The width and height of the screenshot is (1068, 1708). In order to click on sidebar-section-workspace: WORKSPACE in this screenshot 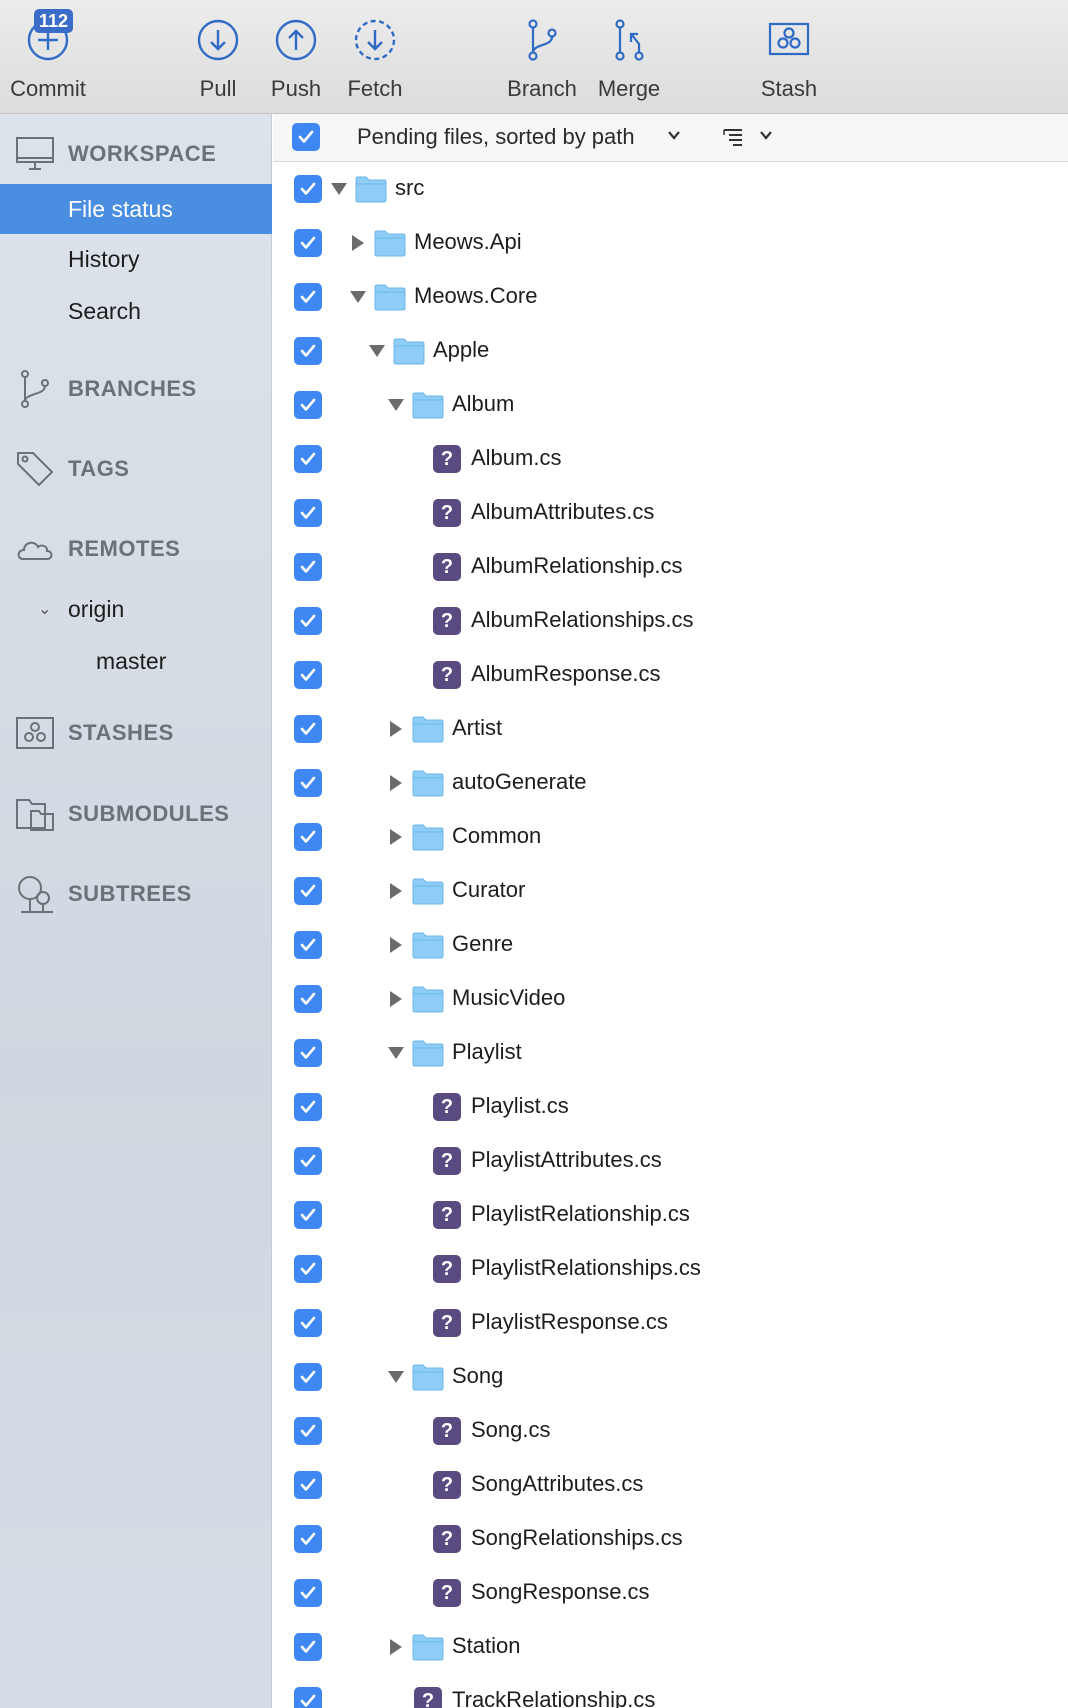, I will do `click(136, 154)`.